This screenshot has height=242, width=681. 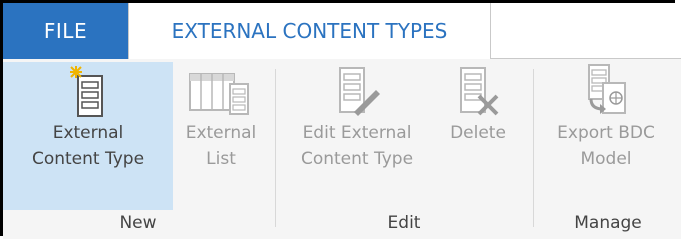 I want to click on external-list-button: External List, so click(x=221, y=136).